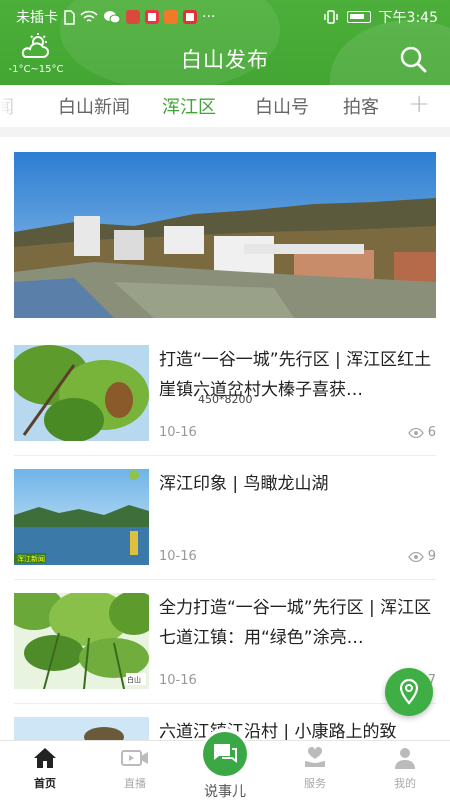  I want to click on search-button, so click(413, 59).